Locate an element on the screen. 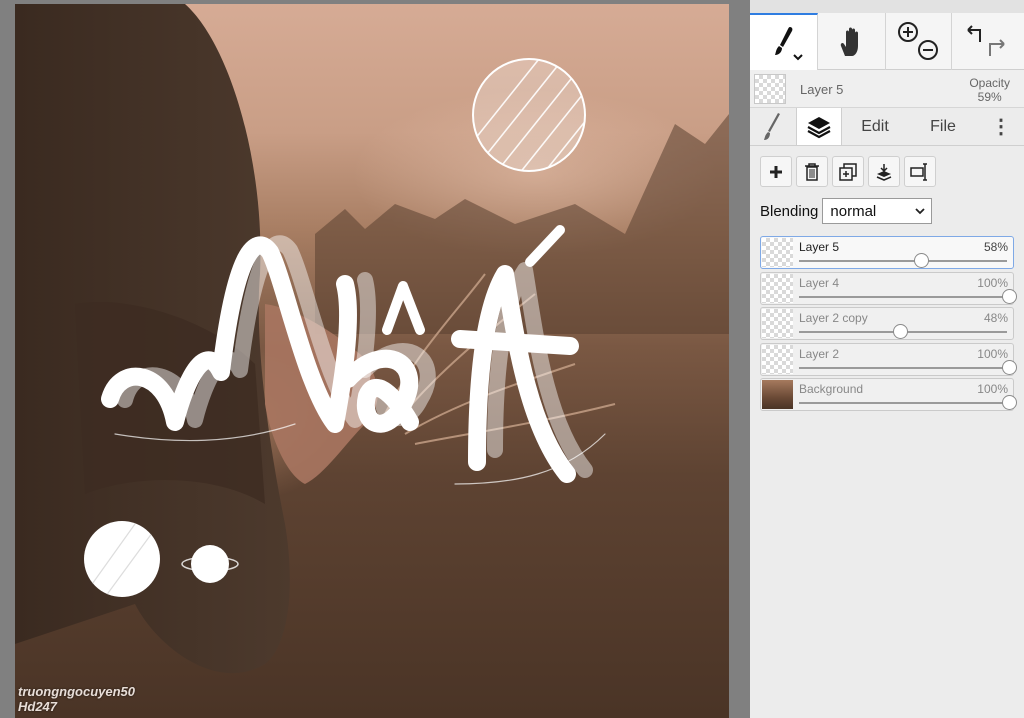 The image size is (1024, 718). brush-icon is located at coordinates (788, 43).